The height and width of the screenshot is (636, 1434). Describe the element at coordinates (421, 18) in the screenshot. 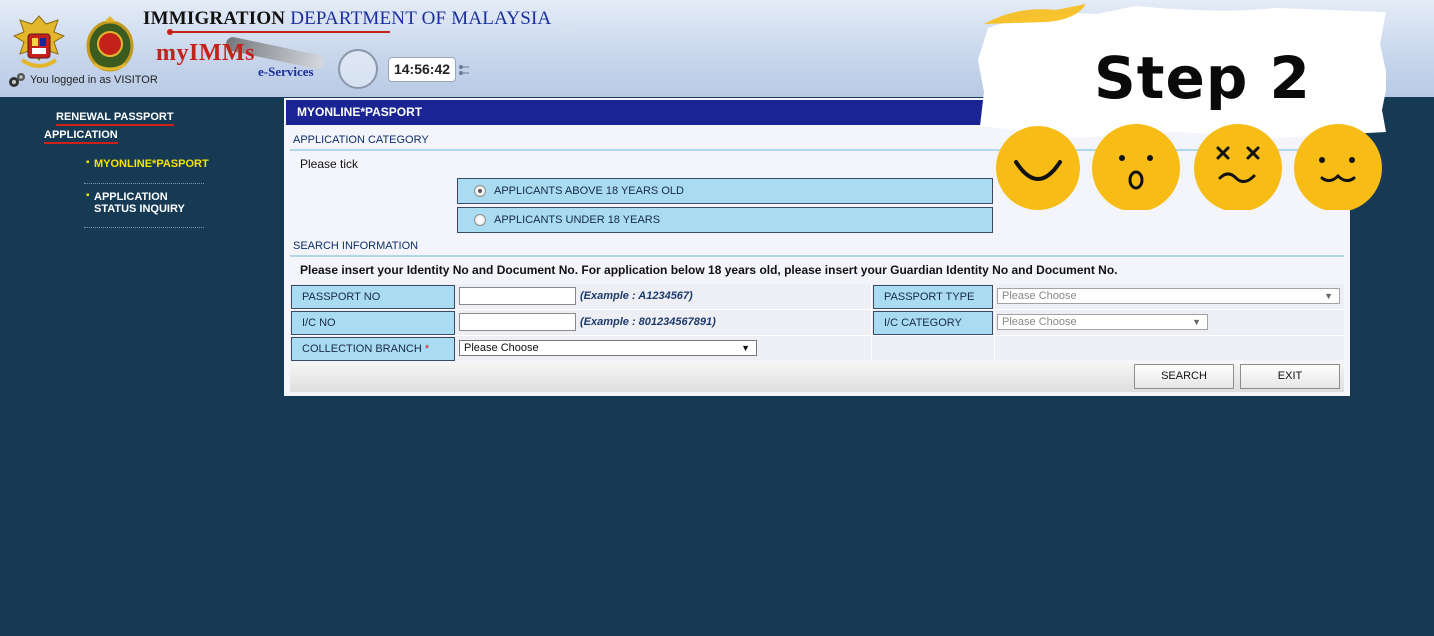

I see `title-rest: DEPARTMENT OF MALAYSIA` at that location.